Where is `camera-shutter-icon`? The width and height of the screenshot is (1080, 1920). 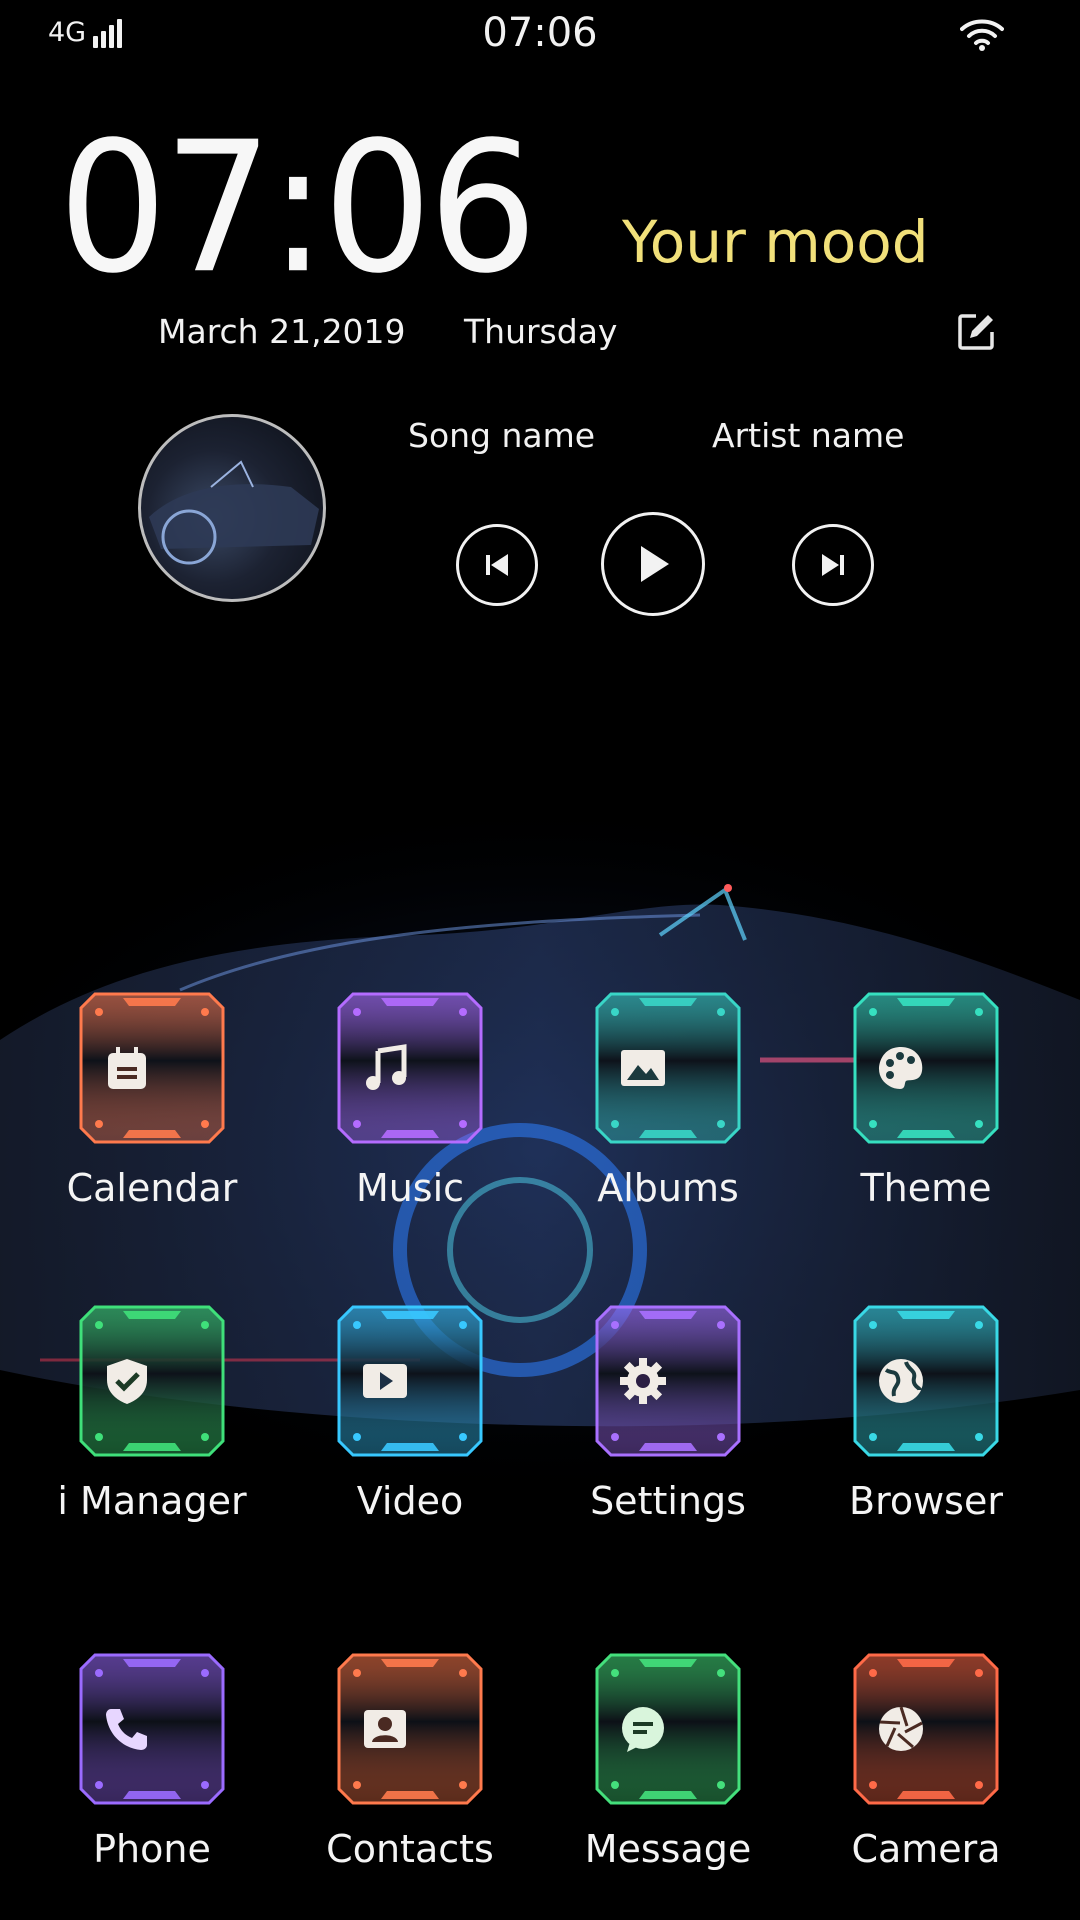 camera-shutter-icon is located at coordinates (901, 1728).